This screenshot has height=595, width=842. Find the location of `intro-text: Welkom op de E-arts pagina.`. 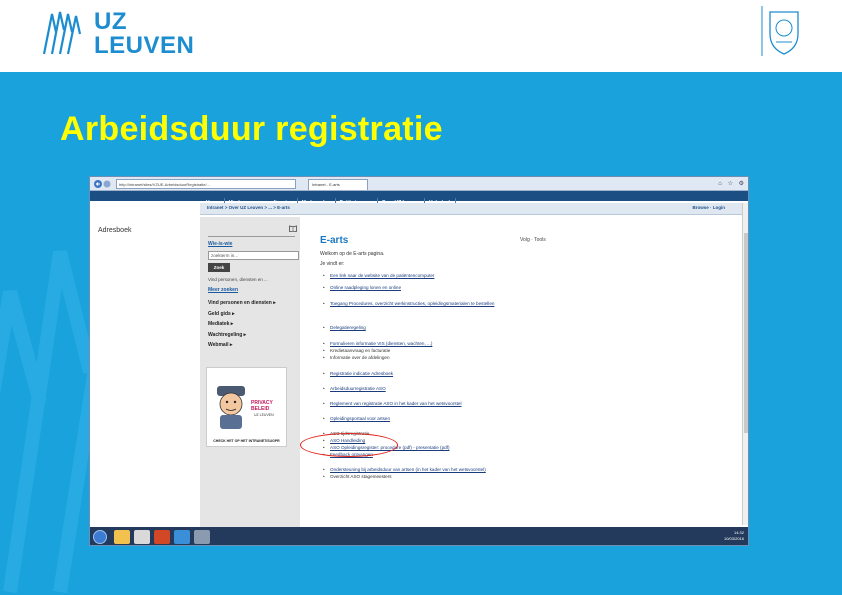

intro-text: Welkom op de E-arts pagina. is located at coordinates (352, 254).